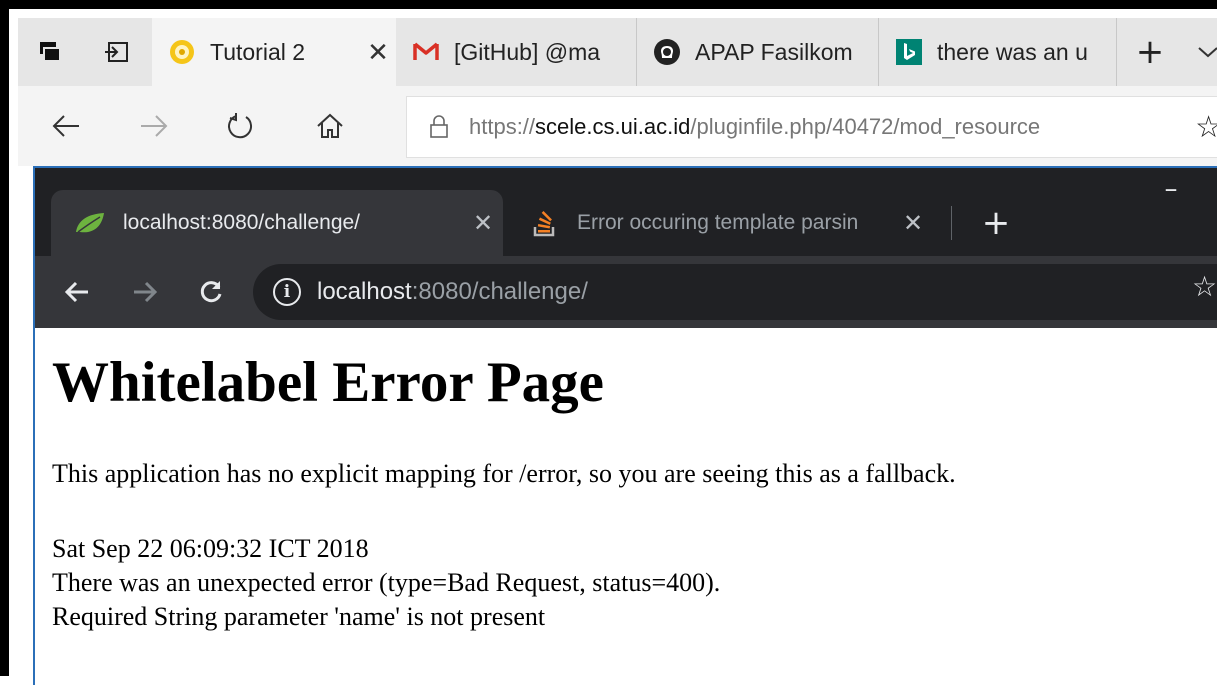 The width and height of the screenshot is (1217, 687). Describe the element at coordinates (211, 292) in the screenshot. I see `reload-icon` at that location.